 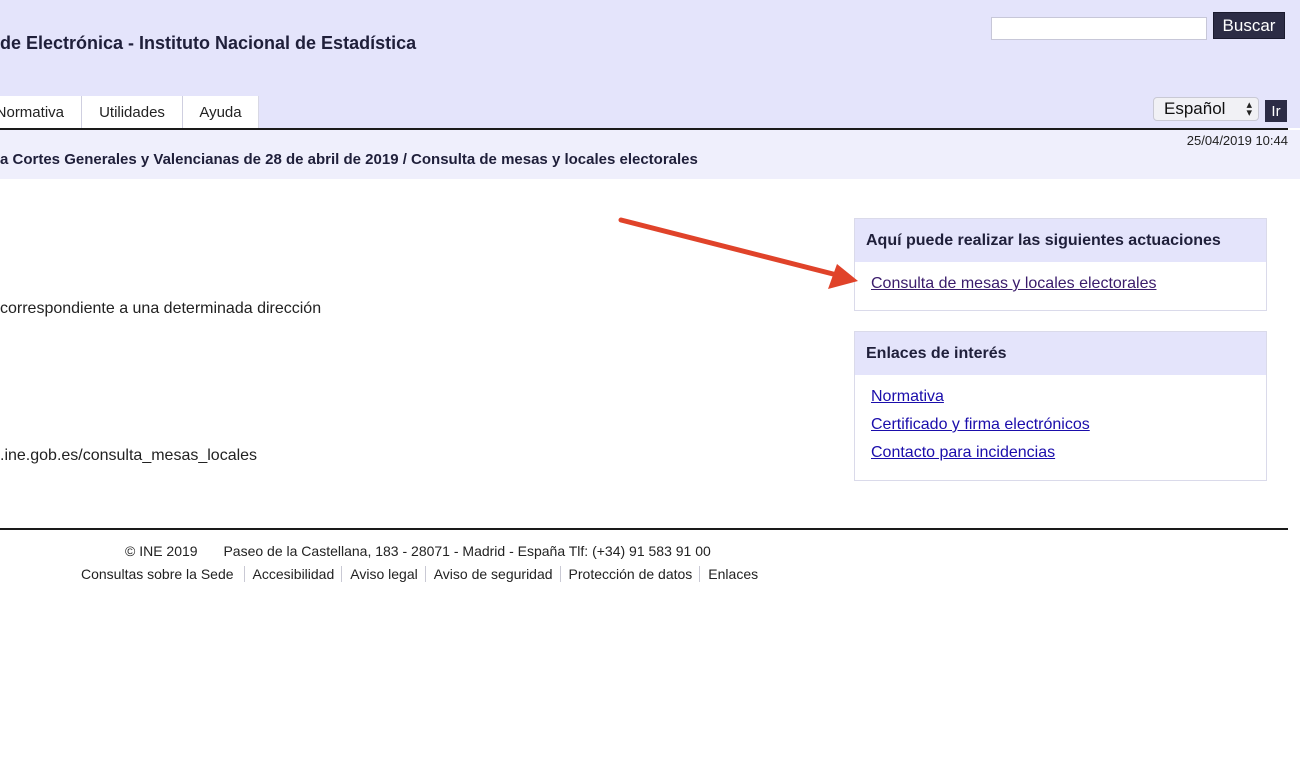 What do you see at coordinates (292, 574) in the screenshot?
I see `footer-link-accesibilidad: Accesibilidad` at bounding box center [292, 574].